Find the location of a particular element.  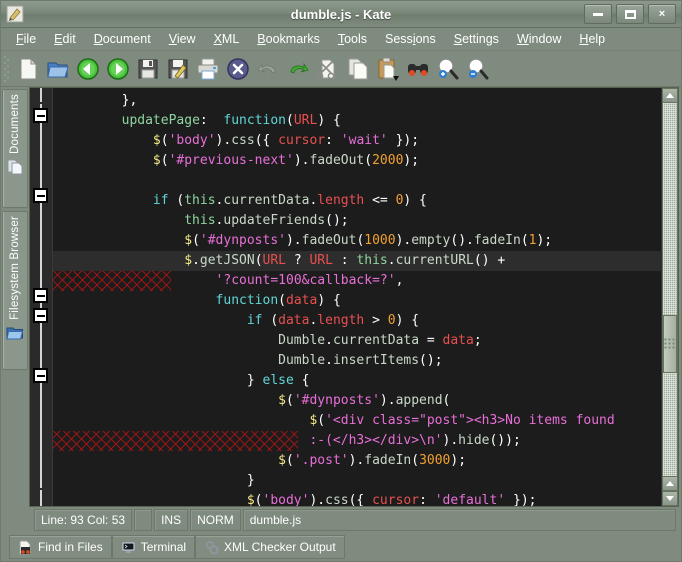

cursor-position-status: Line: 93 Col: 53 is located at coordinates (83, 520).